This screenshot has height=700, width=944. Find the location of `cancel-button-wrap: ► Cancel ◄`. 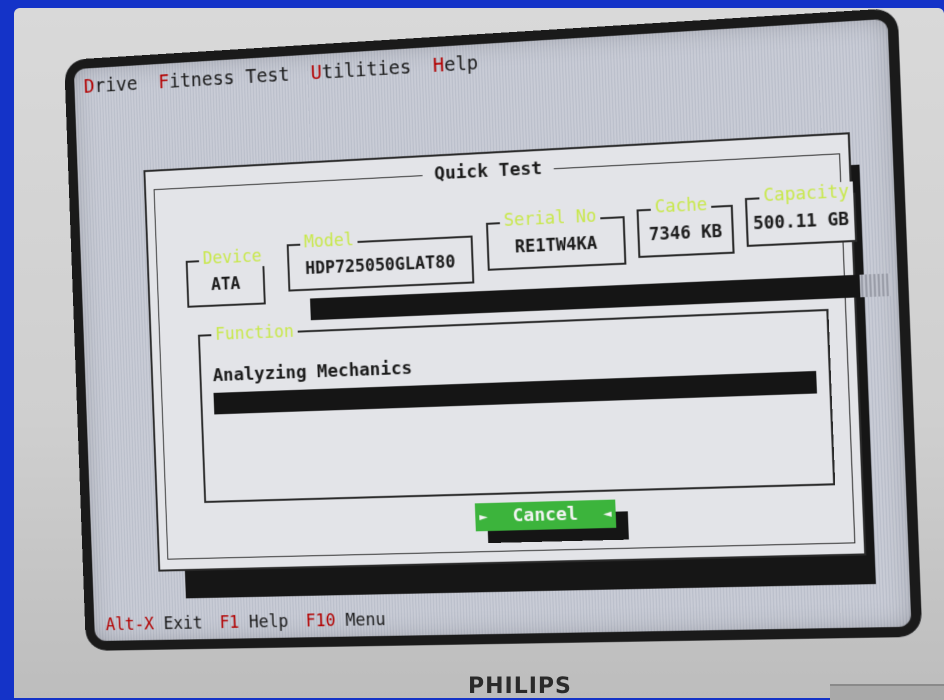

cancel-button-wrap: ► Cancel ◄ is located at coordinates (551, 521).